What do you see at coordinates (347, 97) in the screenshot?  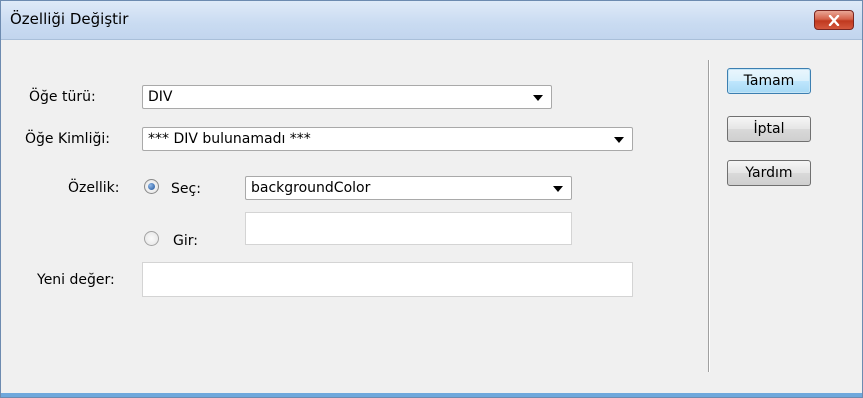 I see `element-type-select: DIV` at bounding box center [347, 97].